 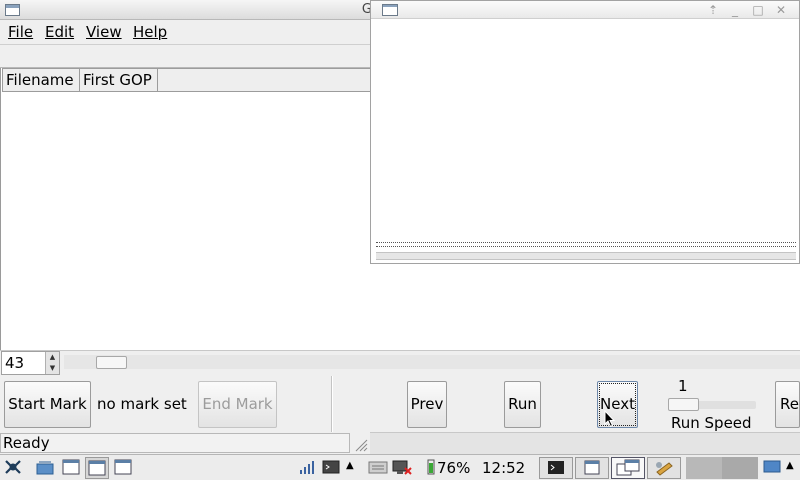 I want to click on resize-grip-icon, so click(x=361, y=445).